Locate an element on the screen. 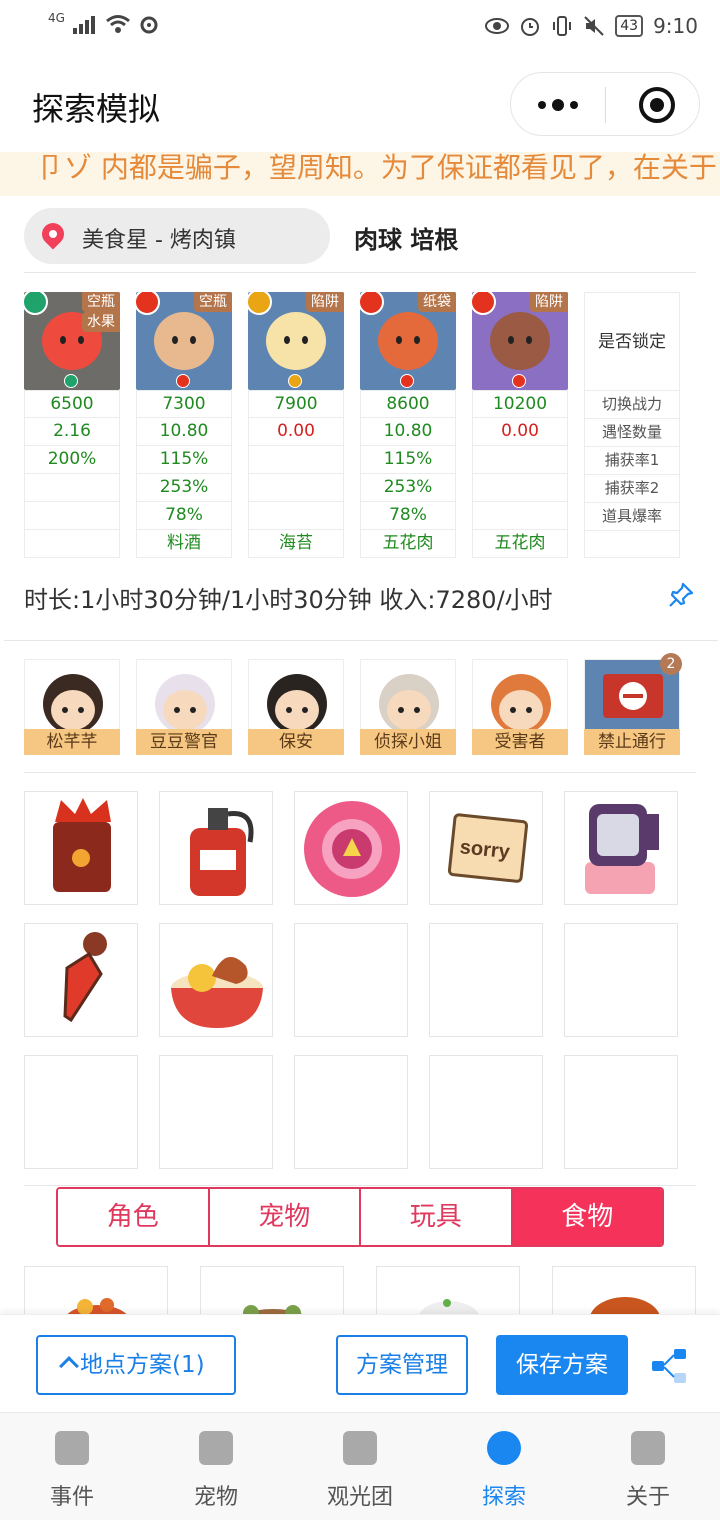 The width and height of the screenshot is (720, 1520). tabbar-label: 探索 is located at coordinates (503, 1497).